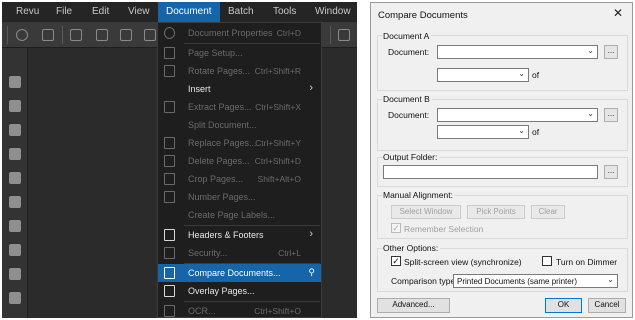  What do you see at coordinates (15, 274) in the screenshot?
I see `measure-icon` at bounding box center [15, 274].